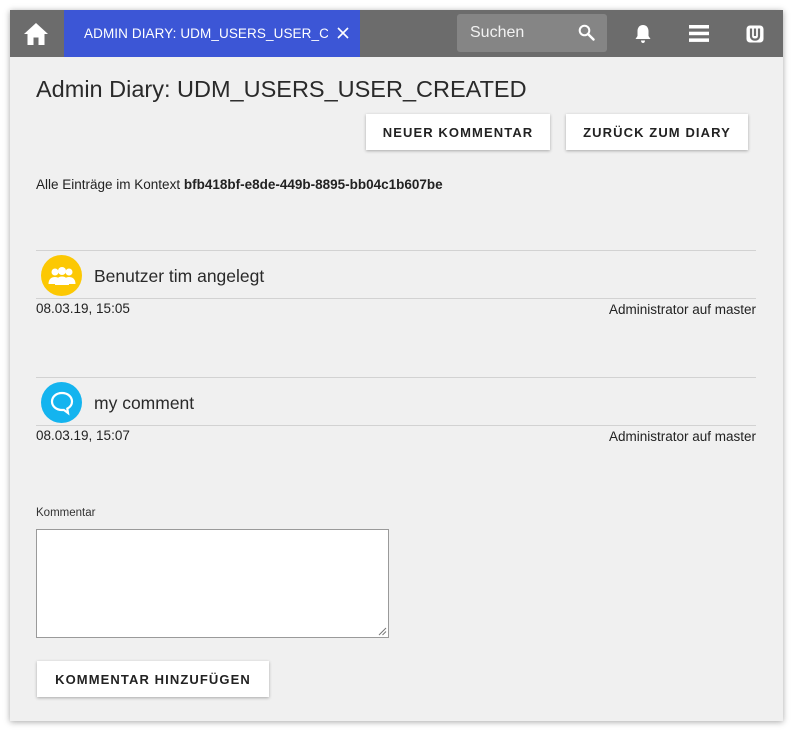 This screenshot has height=731, width=793. What do you see at coordinates (382, 631) in the screenshot?
I see `resize-grip-icon` at bounding box center [382, 631].